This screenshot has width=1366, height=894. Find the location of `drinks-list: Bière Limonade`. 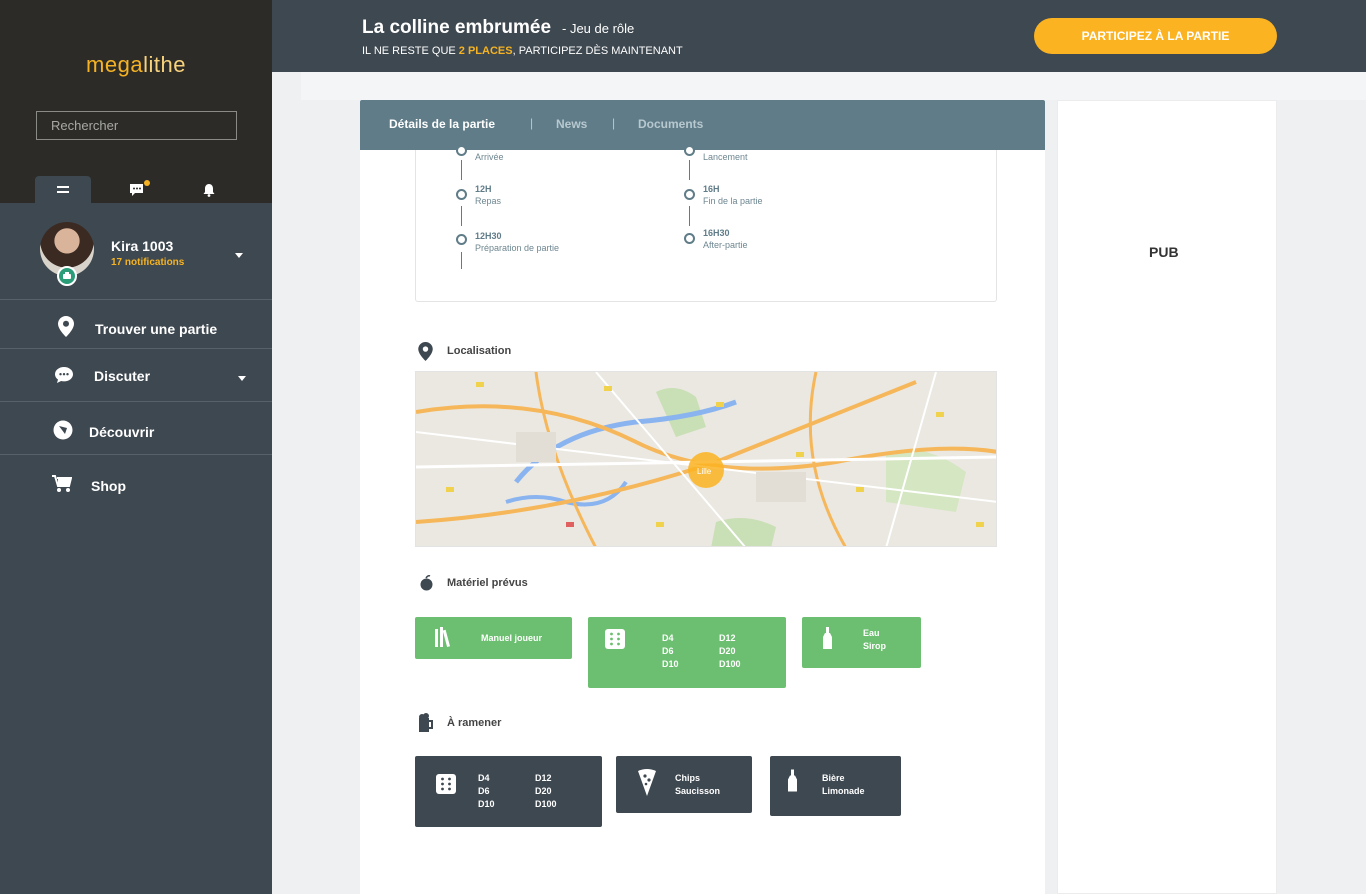

drinks-list: Bière Limonade is located at coordinates (843, 784).